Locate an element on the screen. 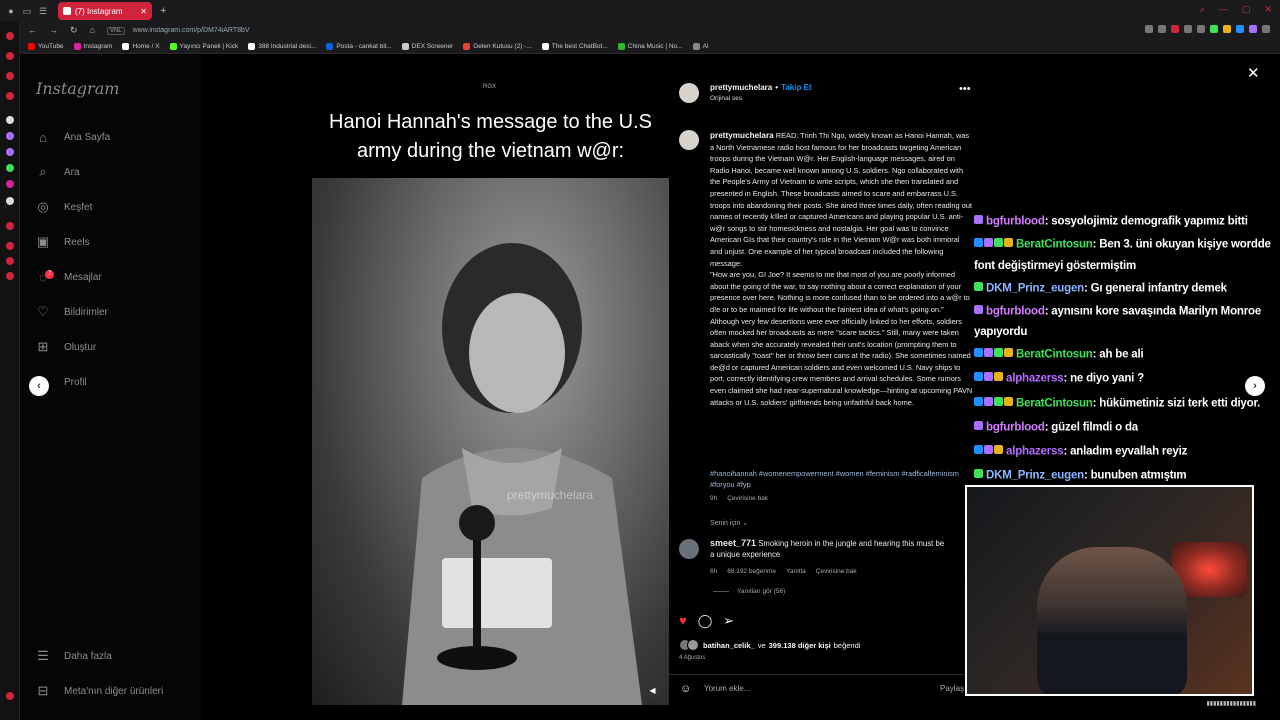 The image size is (1280, 720). sidebar-item-messages: ◌ 7 Mesajlar is located at coordinates (115, 277).